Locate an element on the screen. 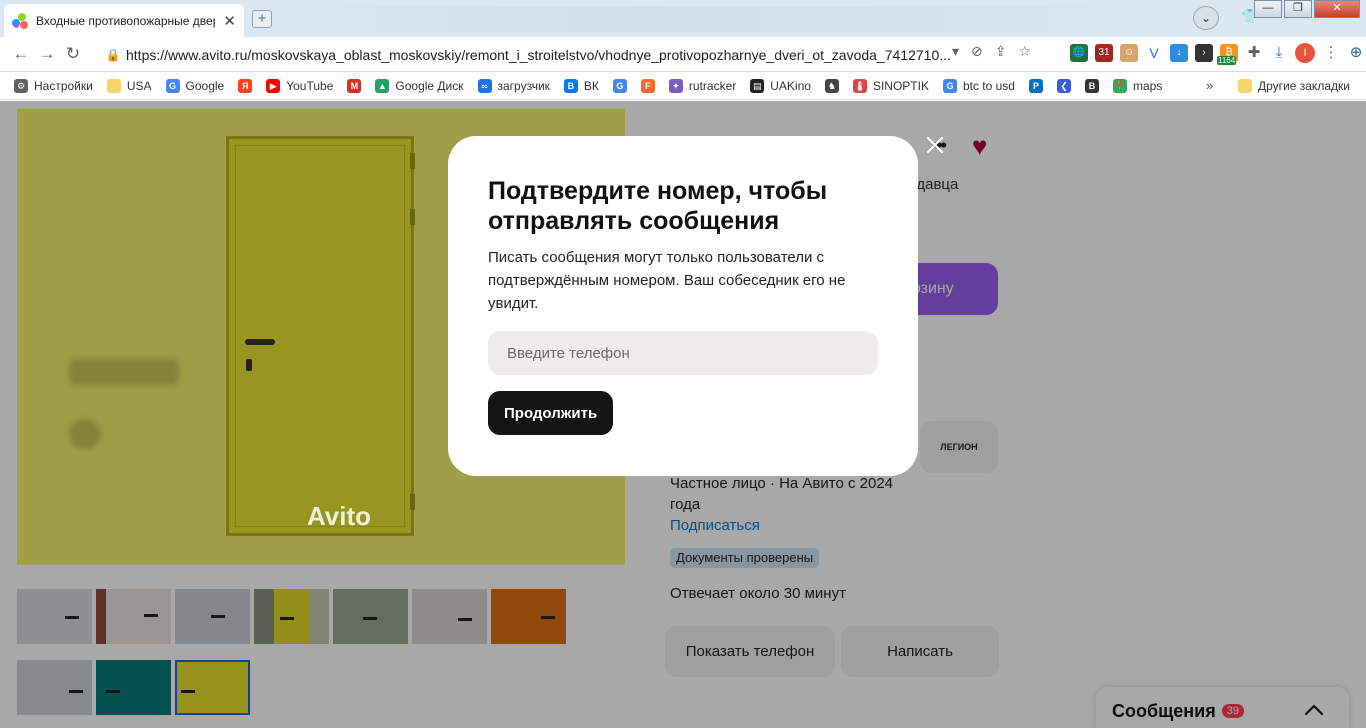 This screenshot has width=1366, height=728. bitcoin-price-badge: 1164 is located at coordinates (1227, 60).